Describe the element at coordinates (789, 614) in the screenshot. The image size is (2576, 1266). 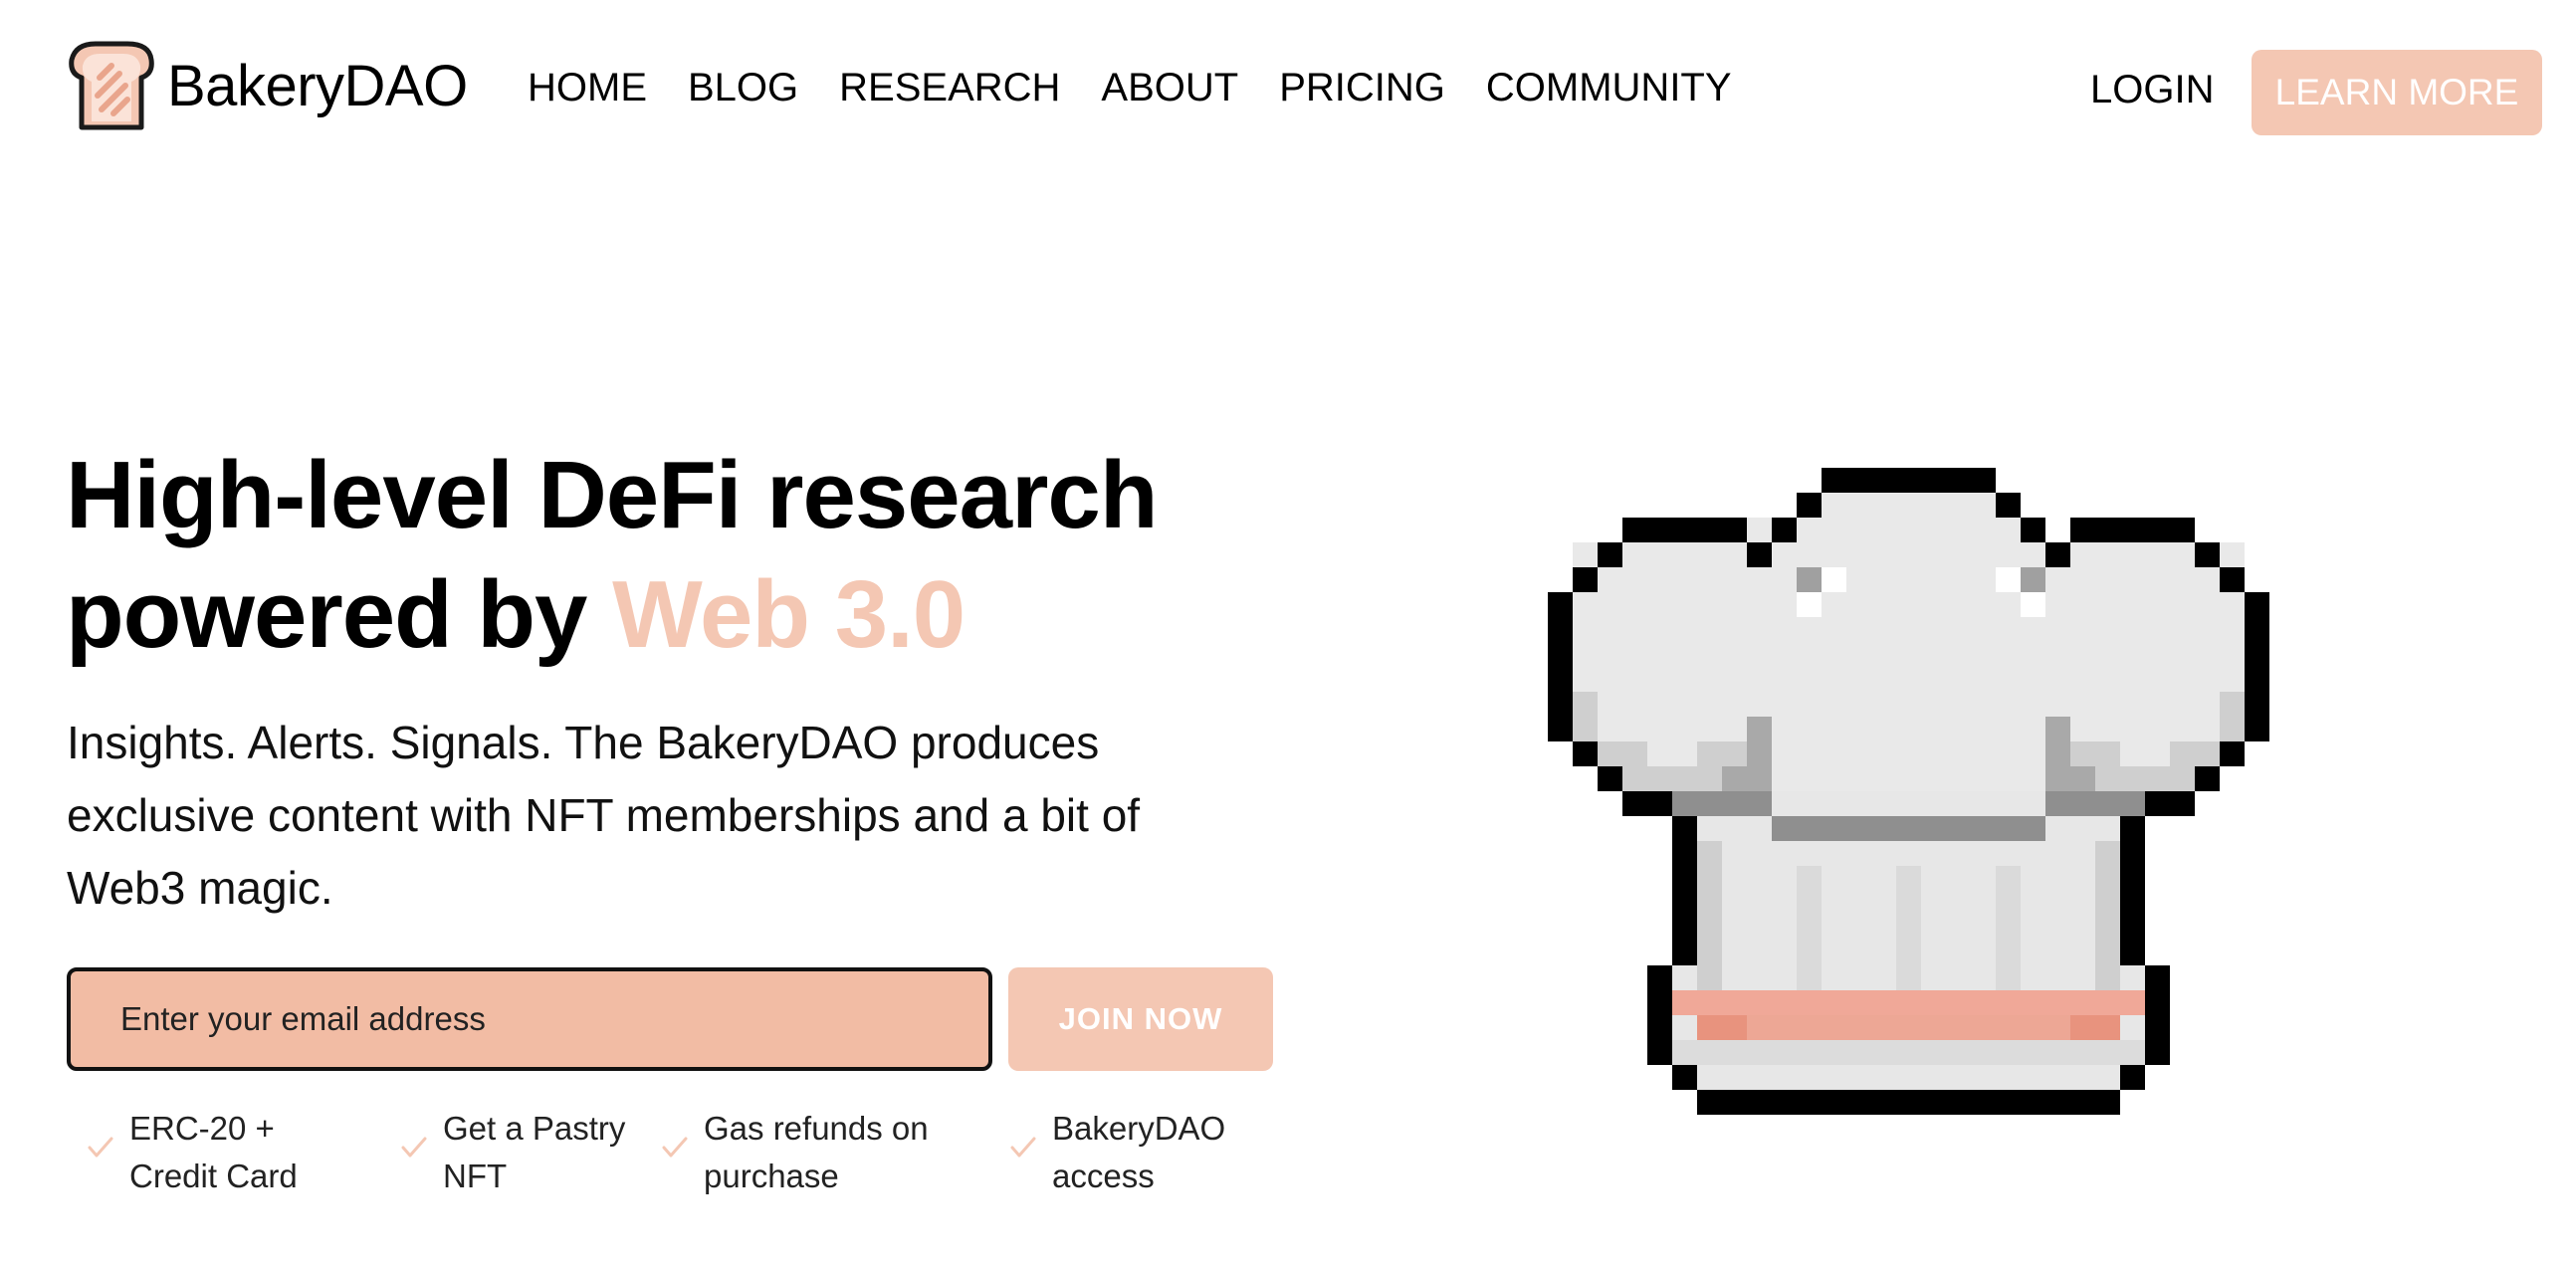
I see `headline-accent: Web 3.0` at that location.